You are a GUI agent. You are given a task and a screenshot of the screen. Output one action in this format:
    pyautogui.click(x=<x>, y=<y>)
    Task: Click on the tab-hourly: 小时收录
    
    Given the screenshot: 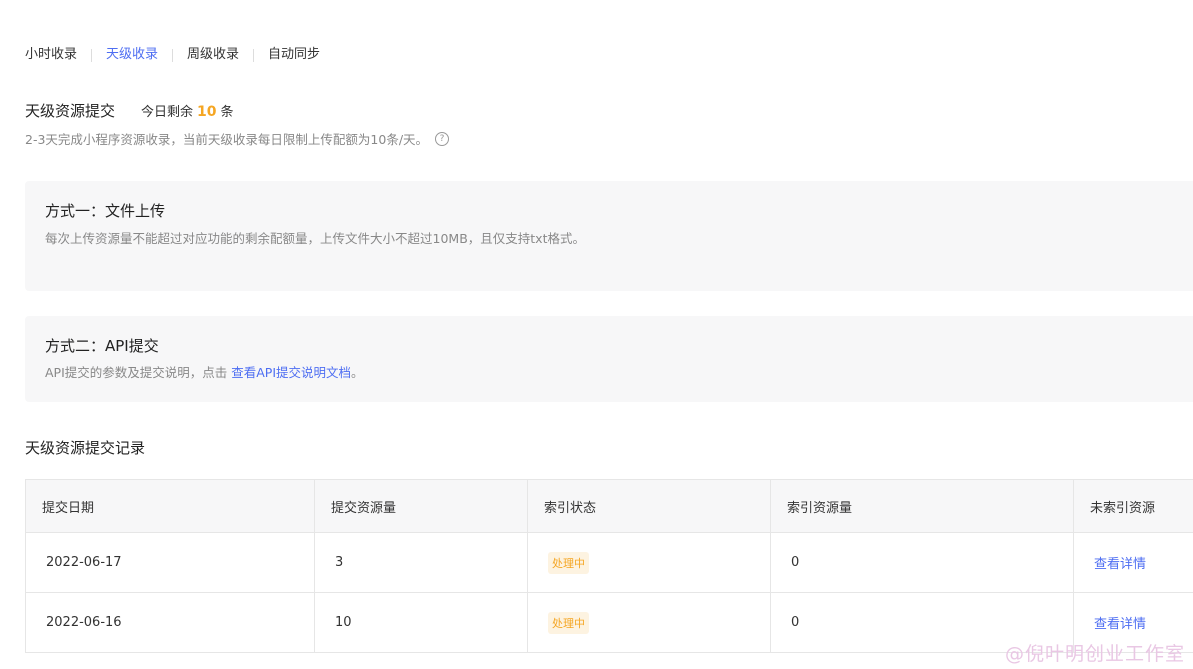 What is the action you would take?
    pyautogui.click(x=58, y=55)
    